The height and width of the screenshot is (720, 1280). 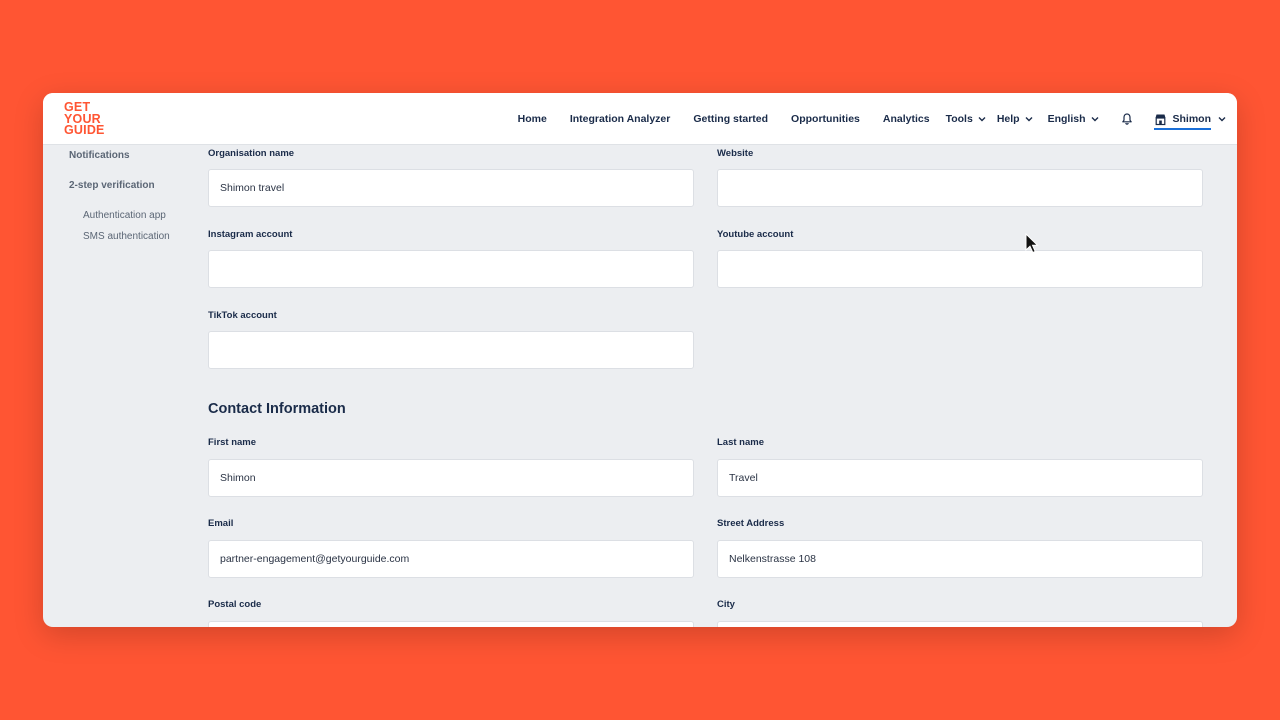 I want to click on email-input, so click(x=451, y=559).